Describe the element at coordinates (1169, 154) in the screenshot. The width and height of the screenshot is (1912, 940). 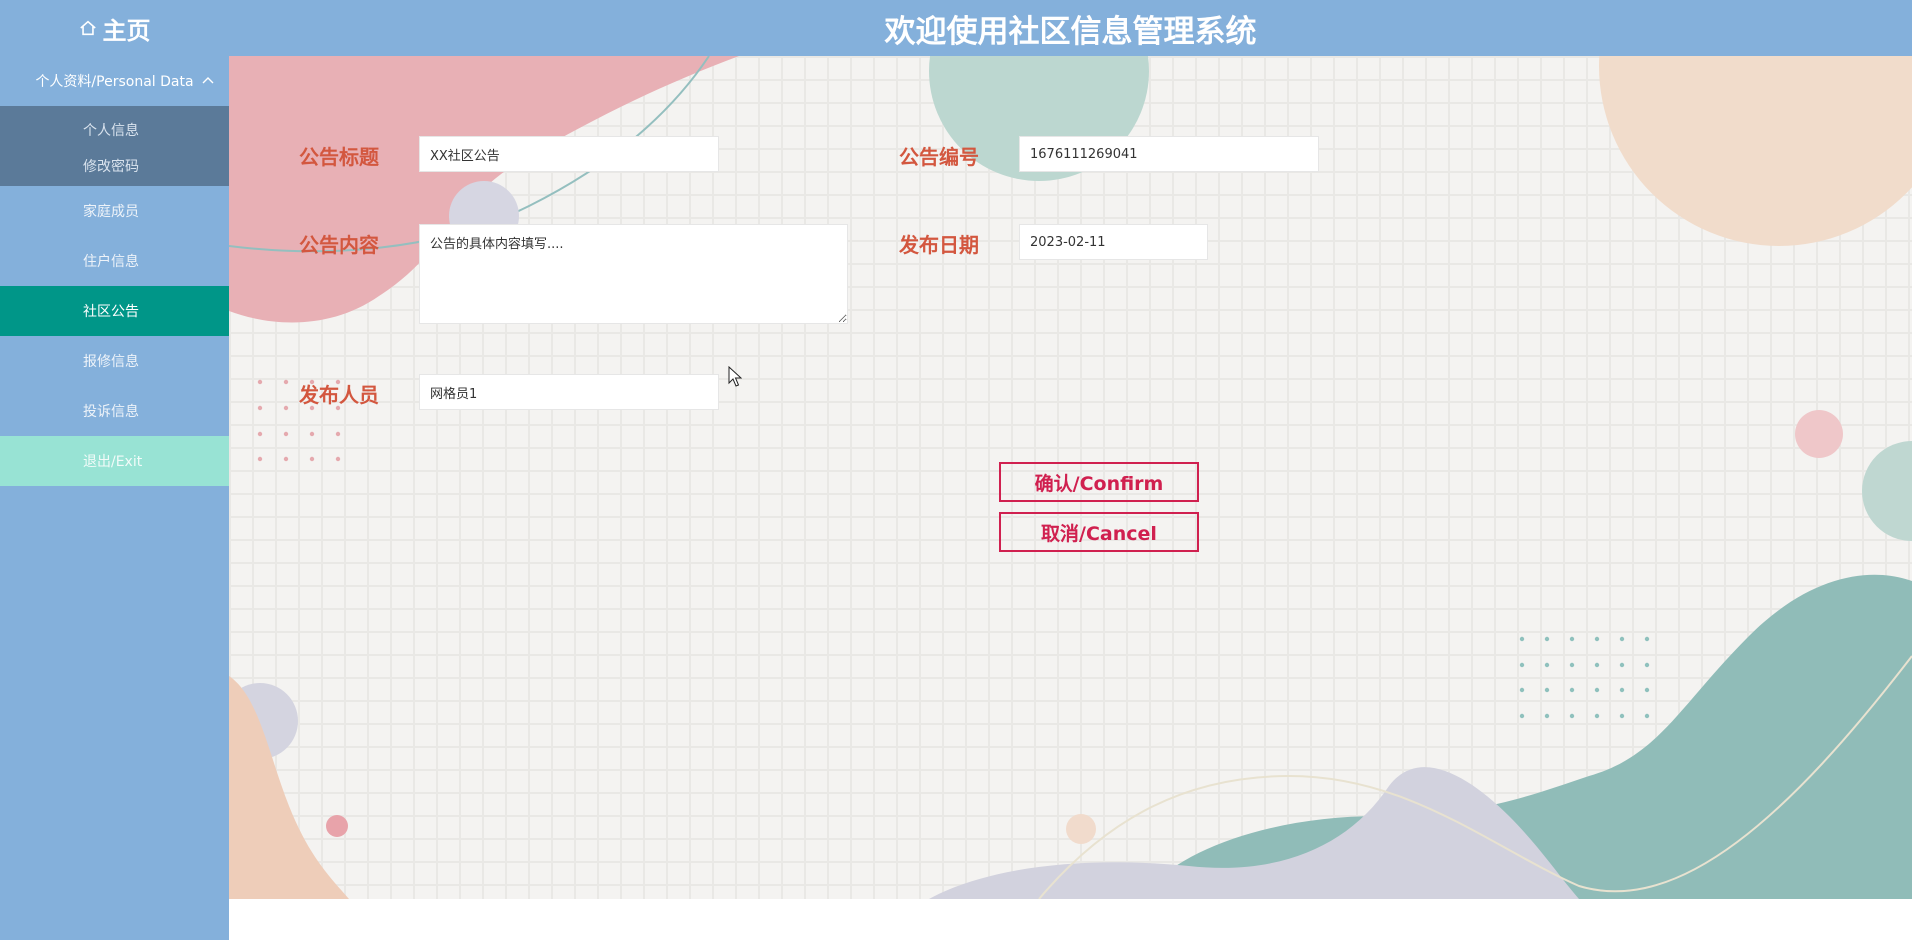
I see `notice-number-input` at that location.